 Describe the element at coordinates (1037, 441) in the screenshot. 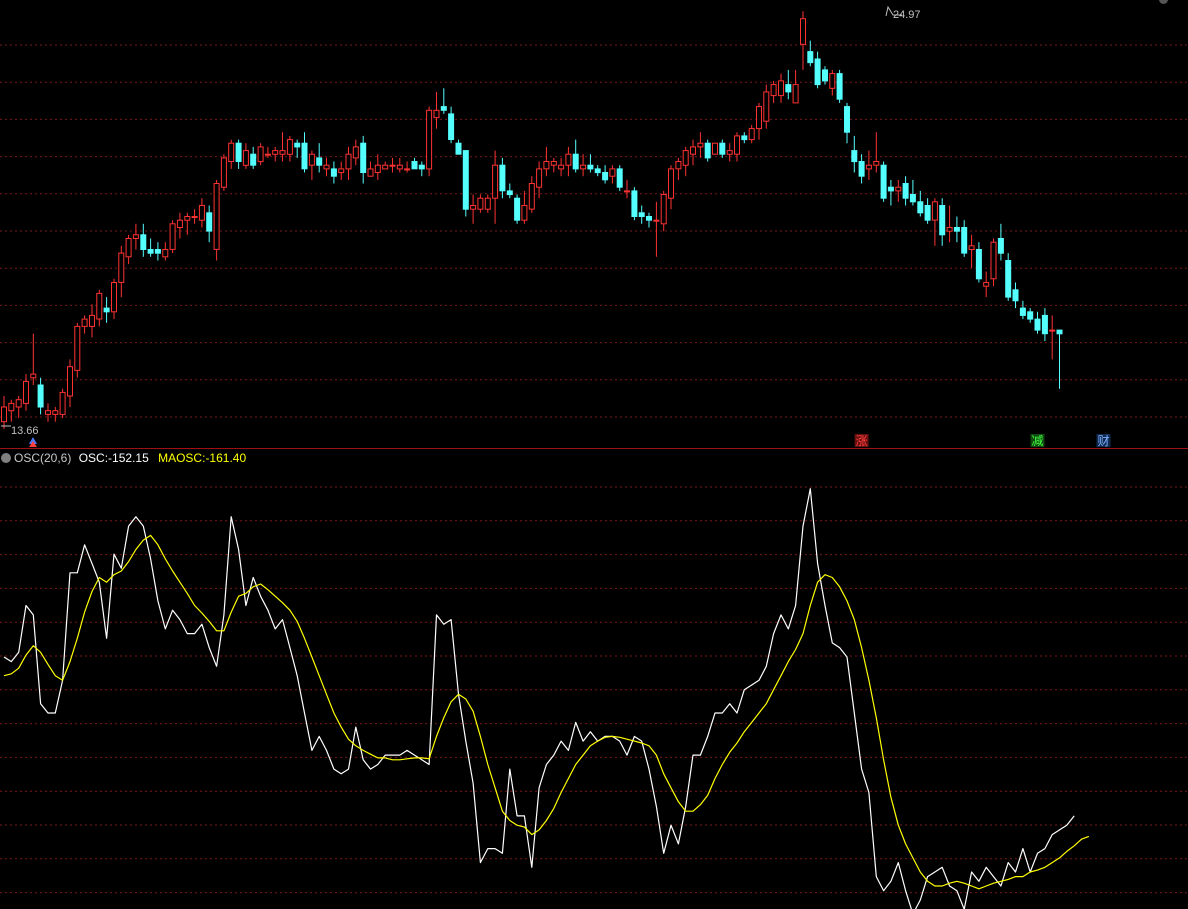

I see `event-marker: 减` at that location.